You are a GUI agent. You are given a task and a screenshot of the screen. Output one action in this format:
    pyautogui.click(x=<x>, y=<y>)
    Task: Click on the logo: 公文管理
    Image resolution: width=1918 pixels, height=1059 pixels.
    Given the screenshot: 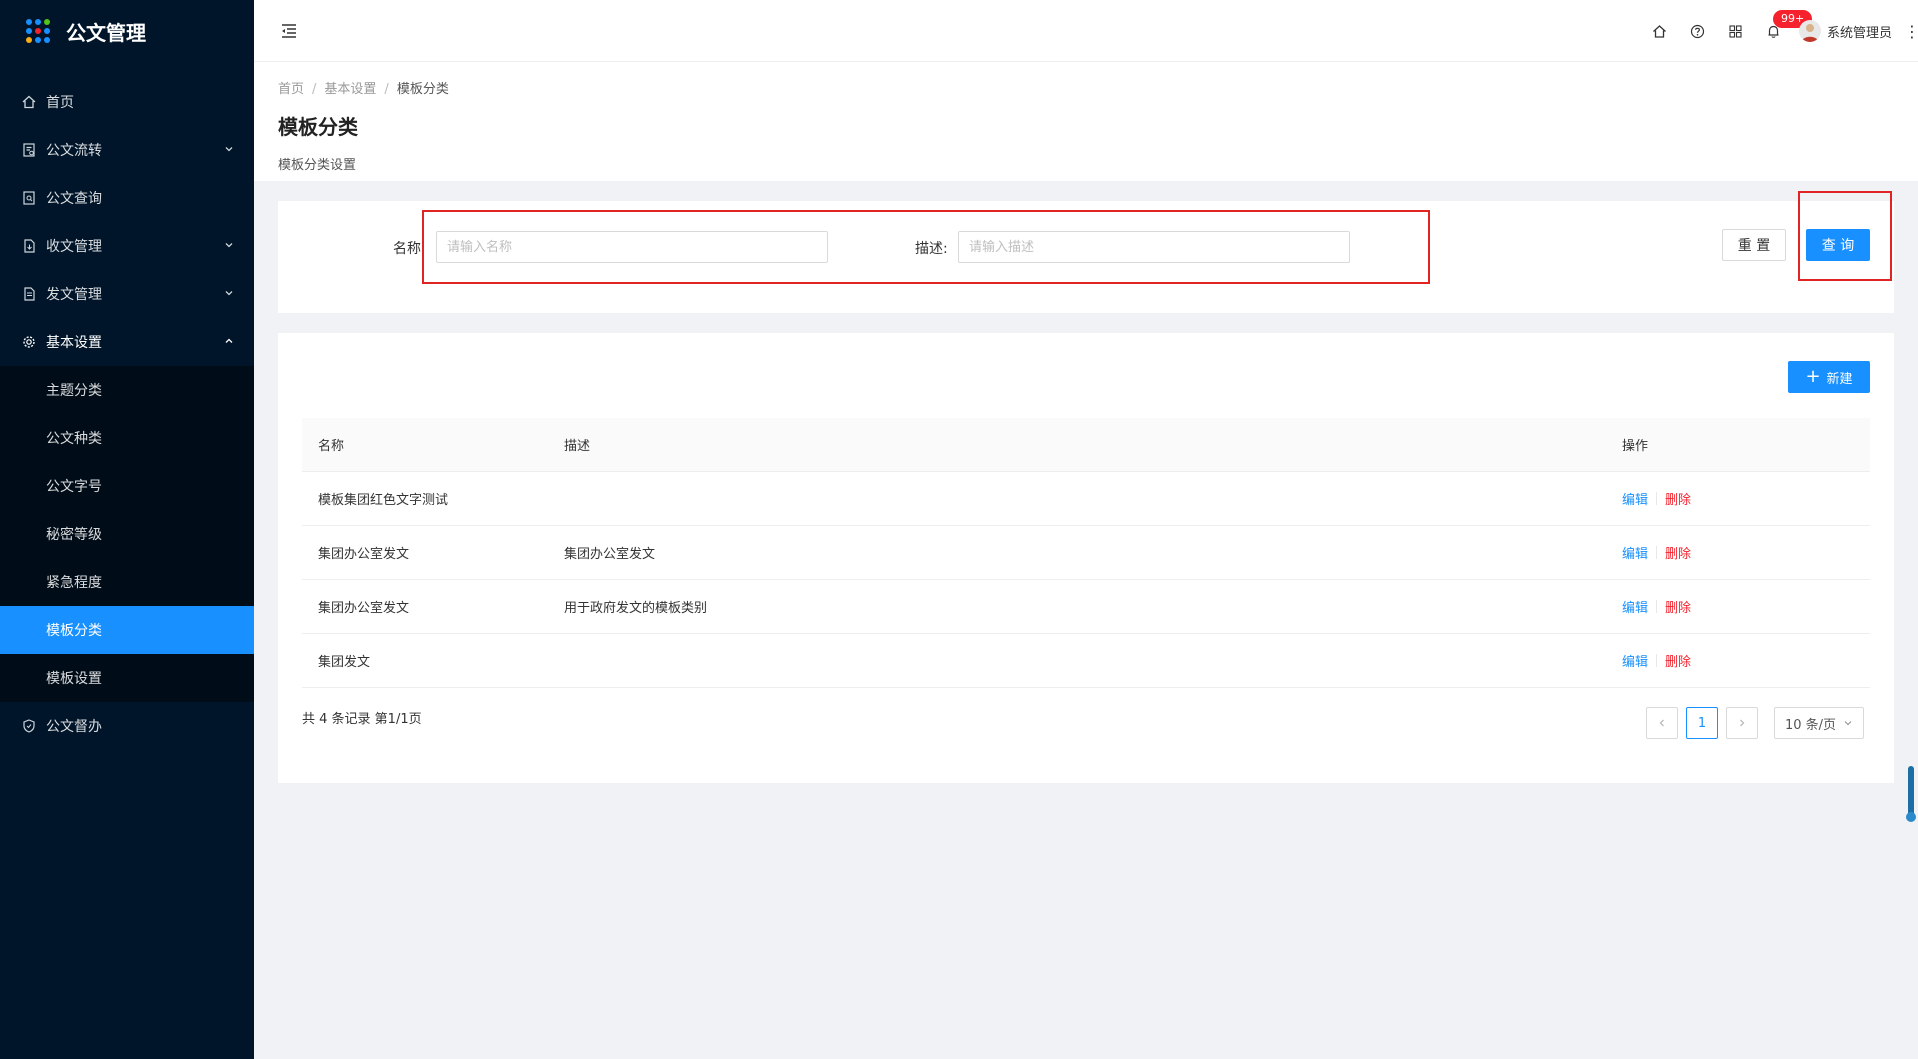 What is the action you would take?
    pyautogui.click(x=127, y=31)
    